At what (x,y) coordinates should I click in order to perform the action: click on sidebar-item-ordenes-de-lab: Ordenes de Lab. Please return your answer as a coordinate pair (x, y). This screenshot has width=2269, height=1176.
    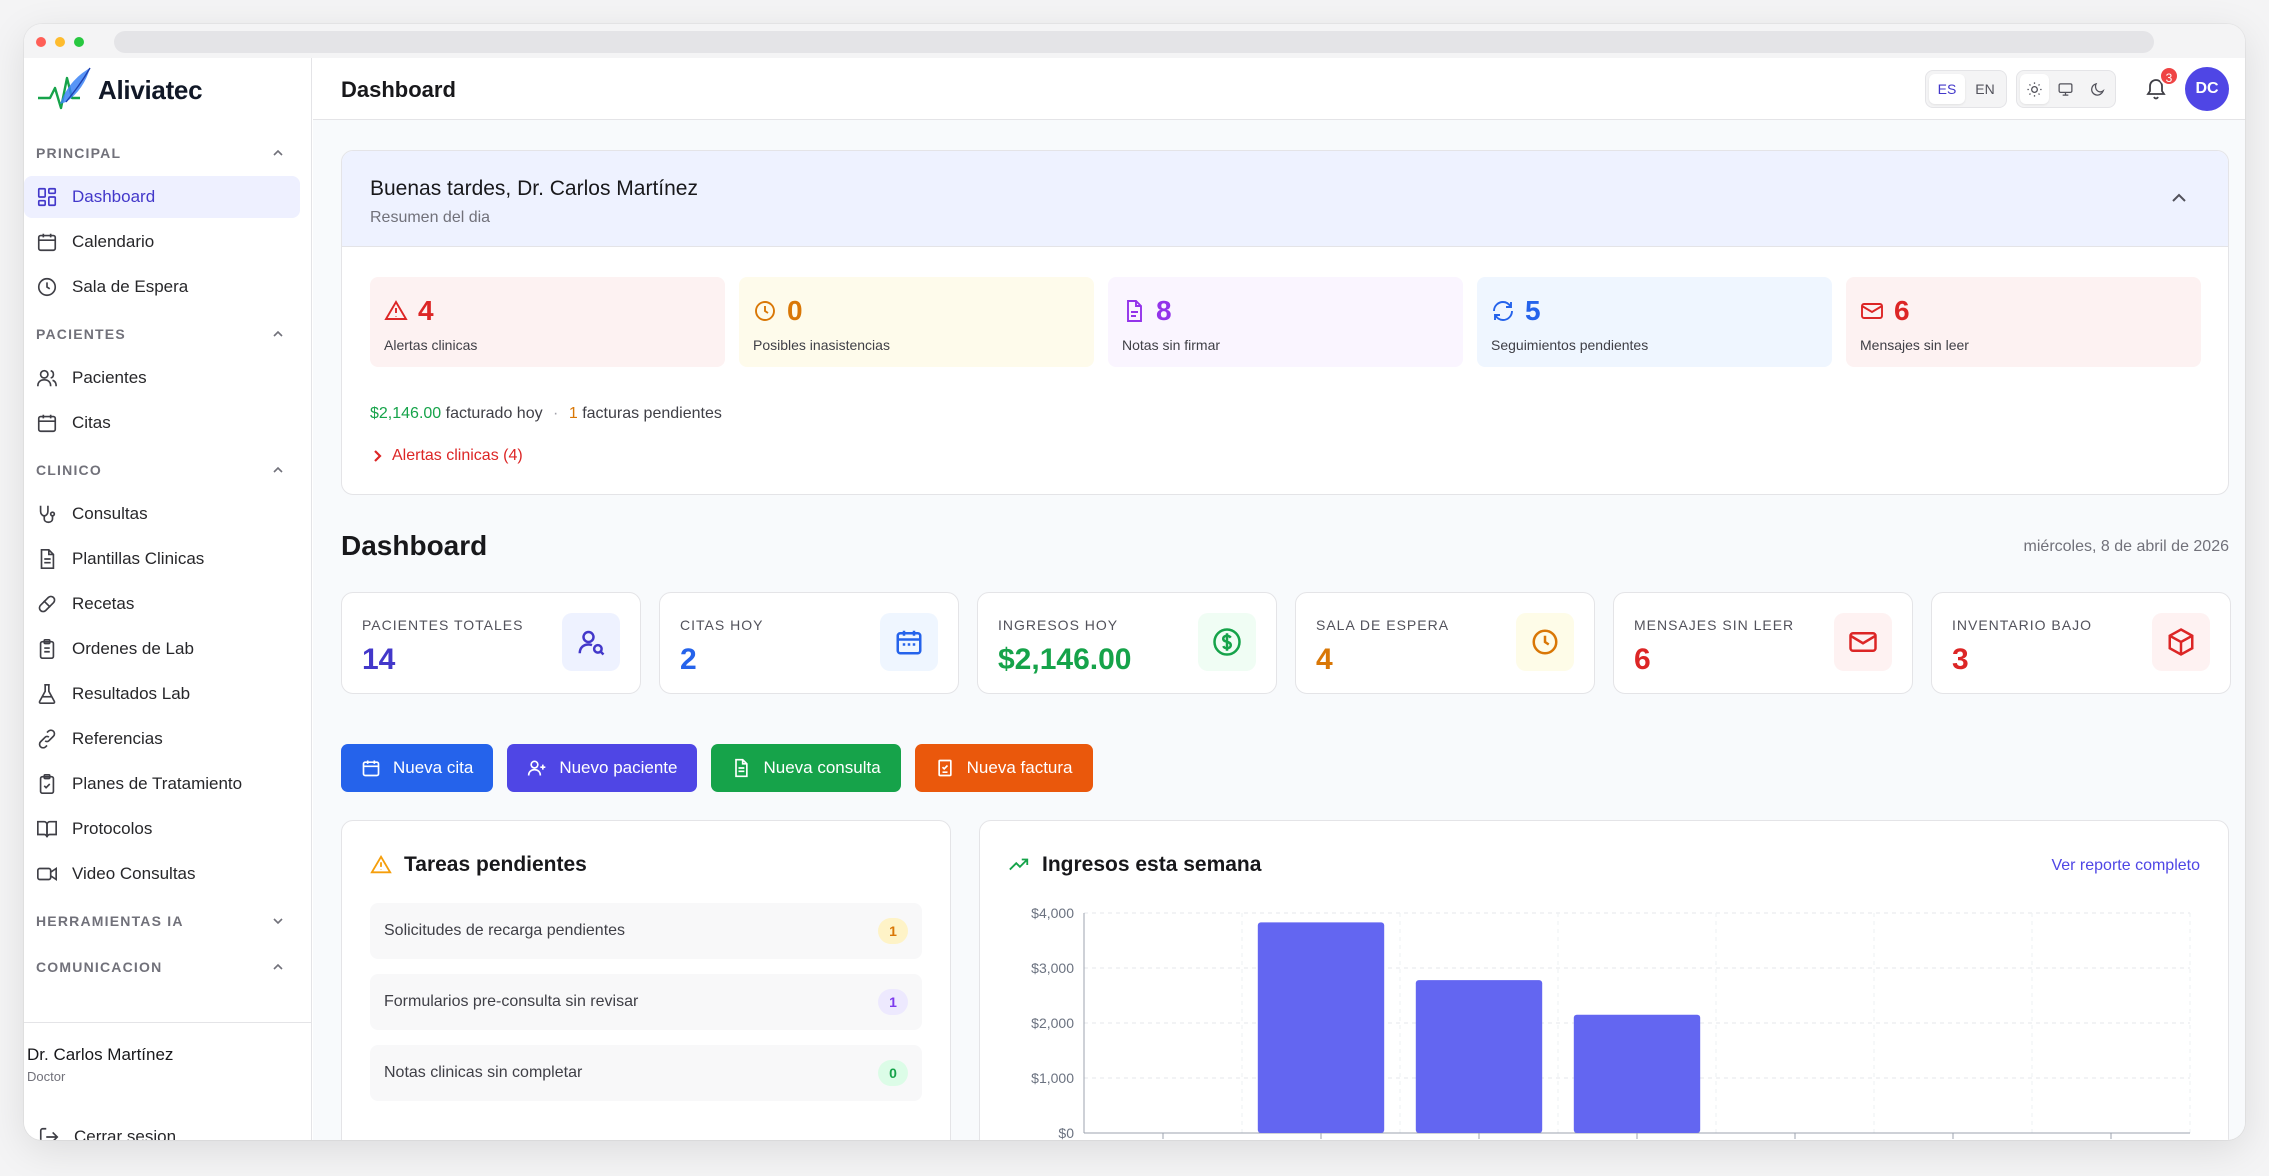
    Looking at the image, I should click on (162, 649).